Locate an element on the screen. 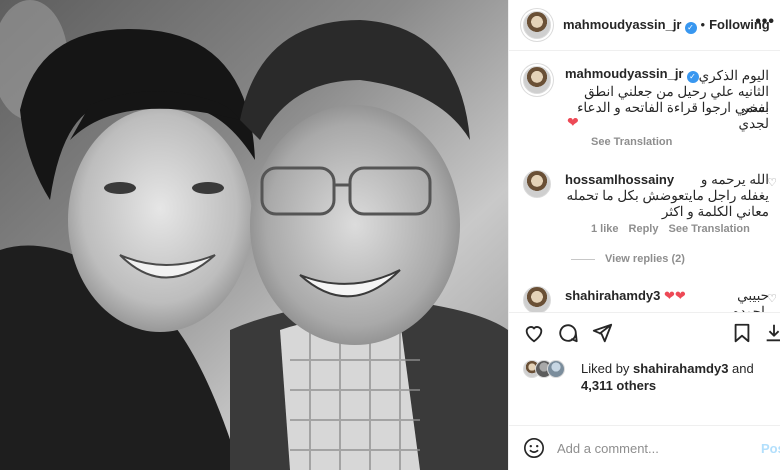  liked-by-others: 4,311 others is located at coordinates (618, 385).